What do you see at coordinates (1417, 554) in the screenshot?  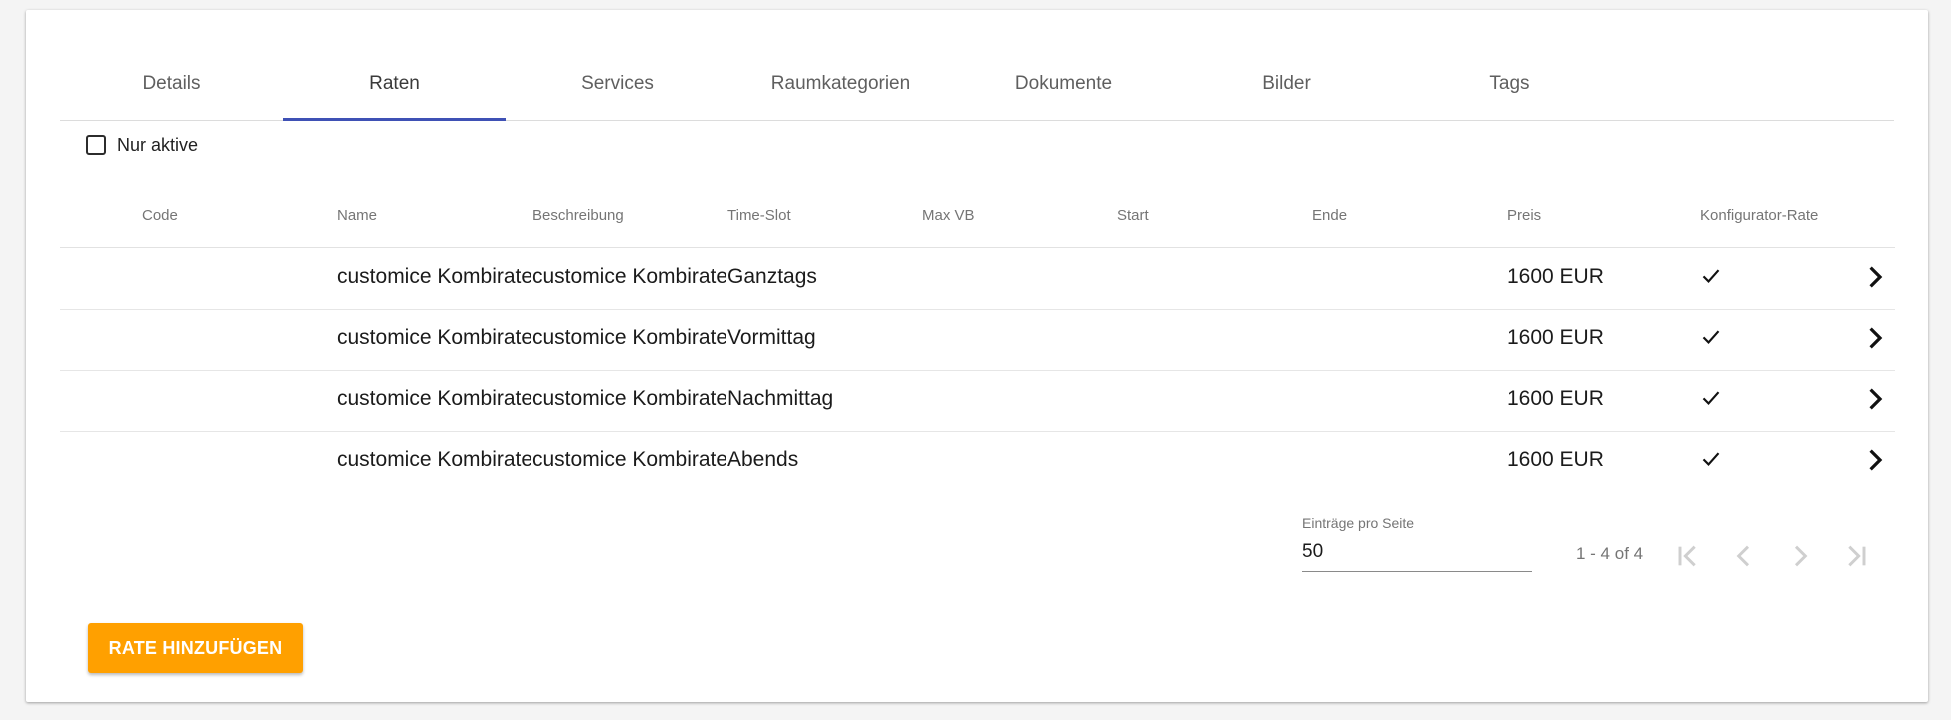 I see `page-size-select: 50` at bounding box center [1417, 554].